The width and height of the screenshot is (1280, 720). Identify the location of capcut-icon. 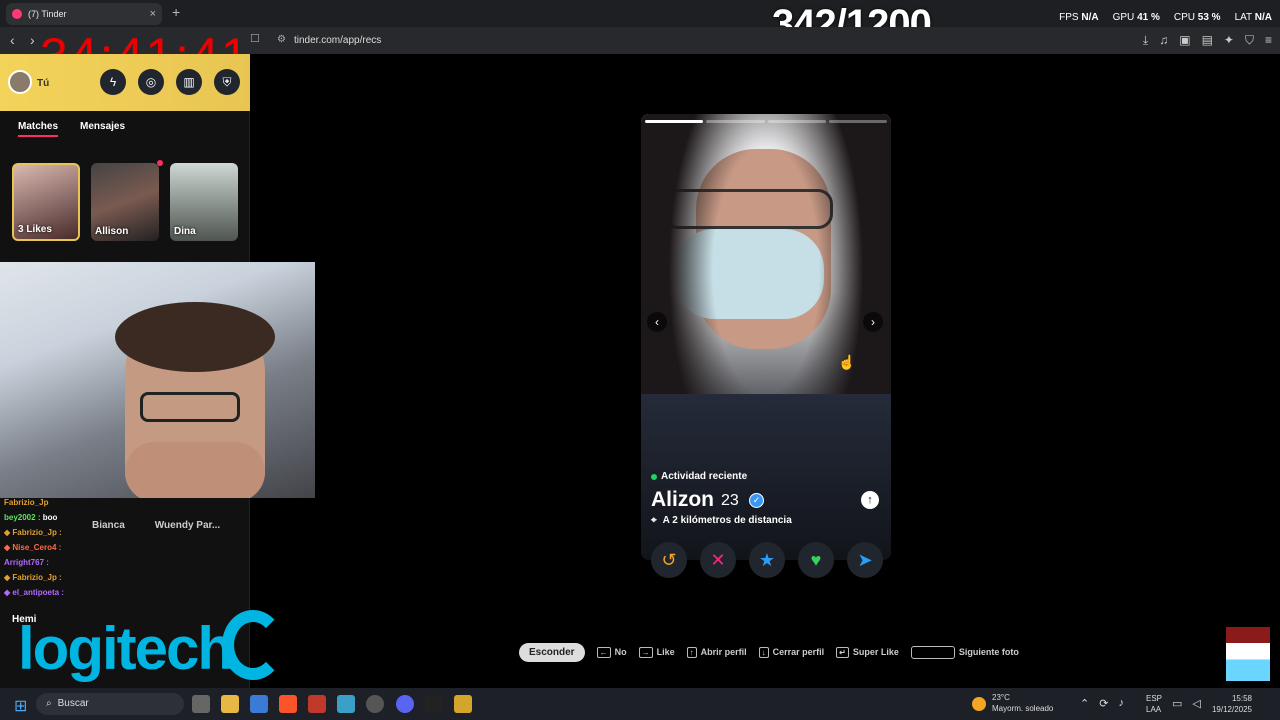
(434, 704).